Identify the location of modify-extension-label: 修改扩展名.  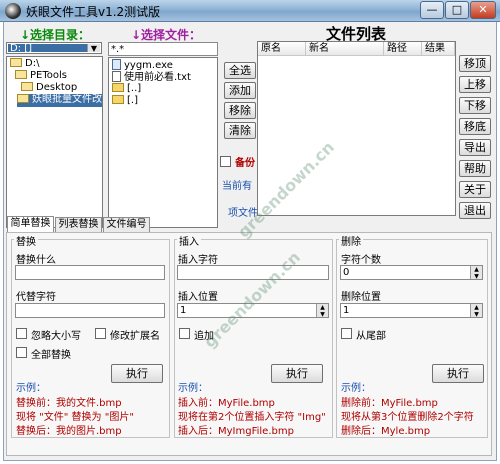
(135, 336).